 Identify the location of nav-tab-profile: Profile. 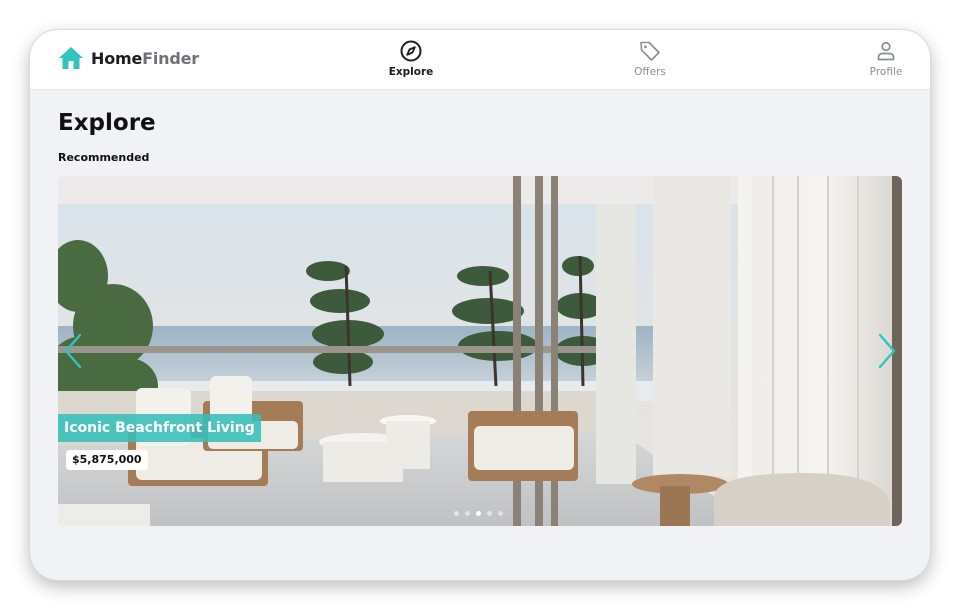
(886, 58).